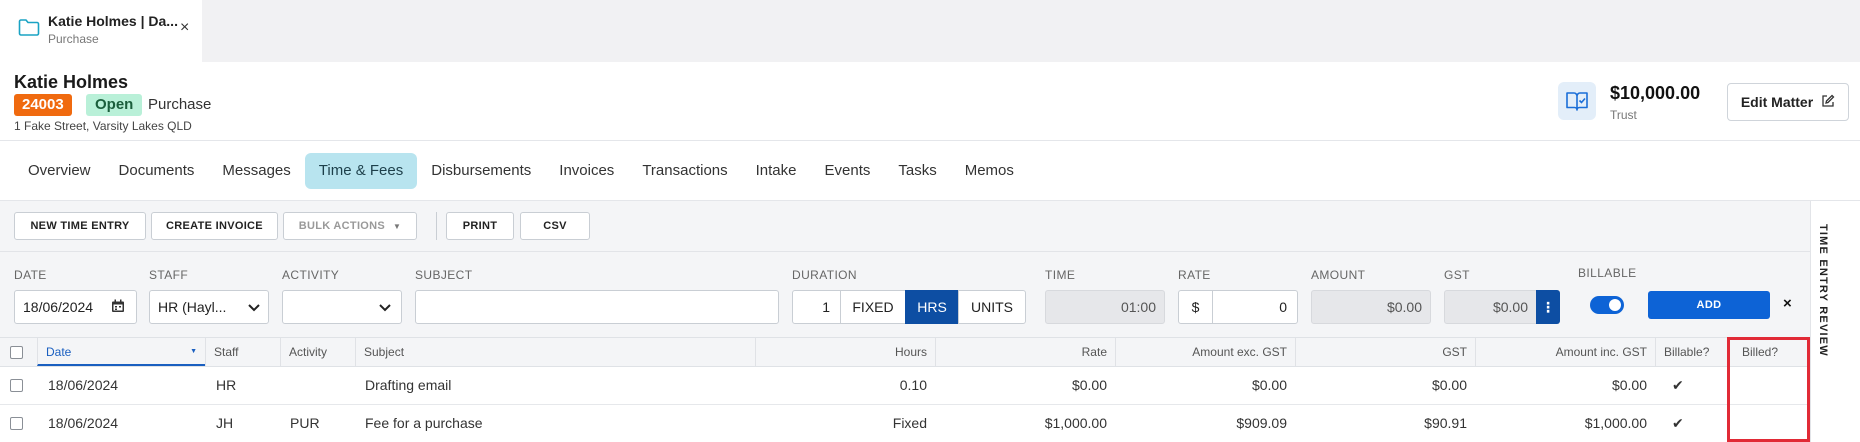 This screenshot has height=442, width=1860. I want to click on tab-time-fees: Time & Fees, so click(361, 171).